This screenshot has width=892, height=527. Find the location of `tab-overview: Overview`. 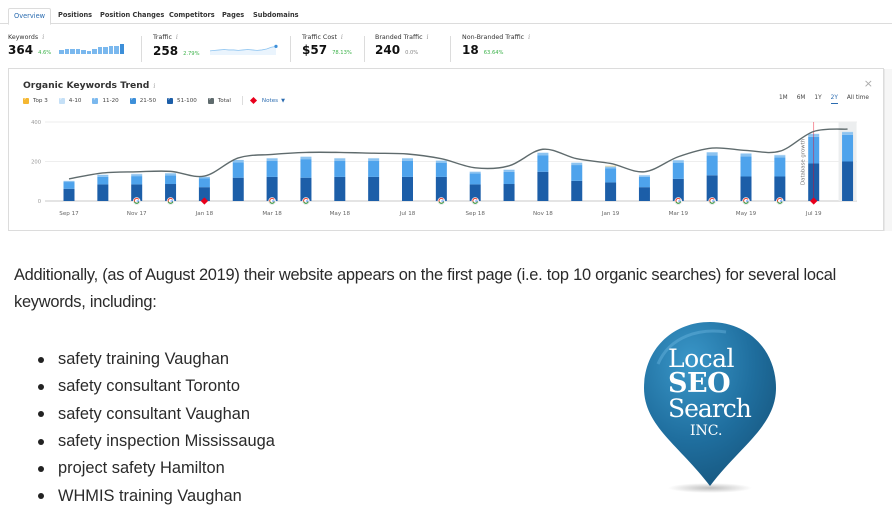

tab-overview: Overview is located at coordinates (30, 16).